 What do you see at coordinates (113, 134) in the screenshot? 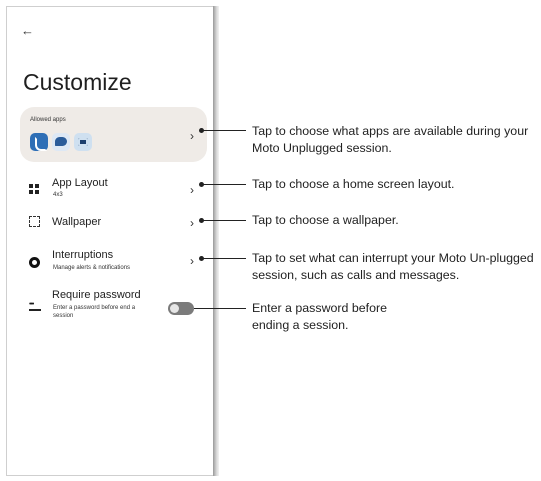
I see `allowed-apps-card: Allowed apps ›` at bounding box center [113, 134].